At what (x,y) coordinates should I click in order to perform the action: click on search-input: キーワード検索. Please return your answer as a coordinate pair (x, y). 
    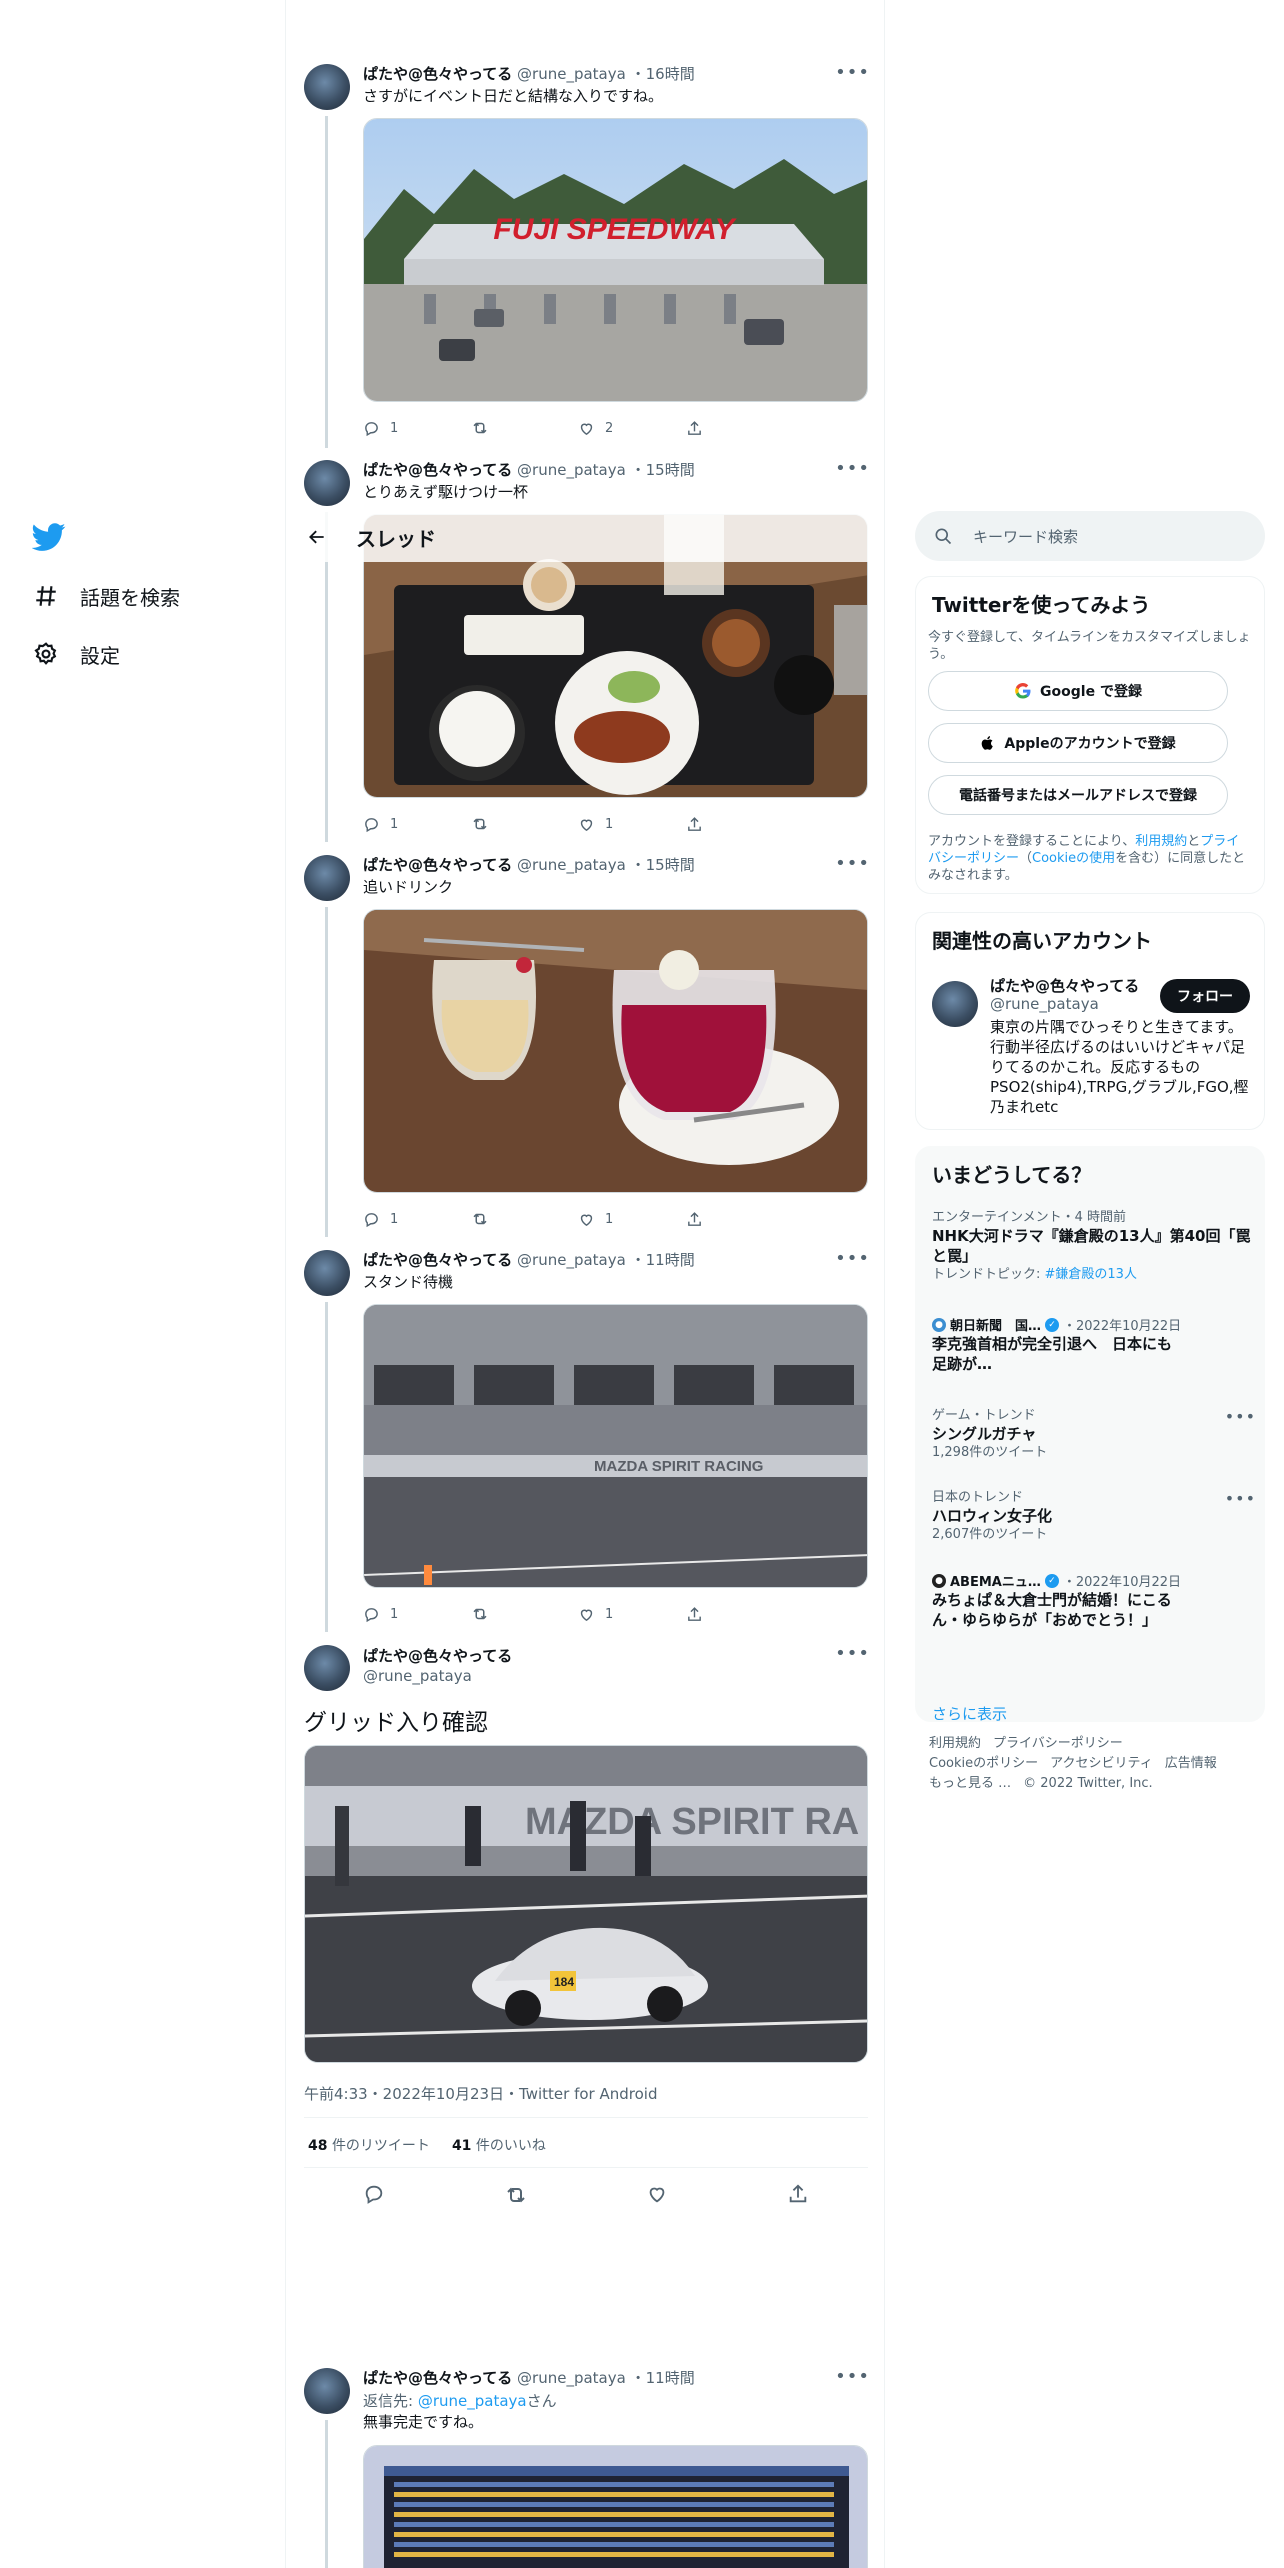
    Looking at the image, I should click on (1025, 536).